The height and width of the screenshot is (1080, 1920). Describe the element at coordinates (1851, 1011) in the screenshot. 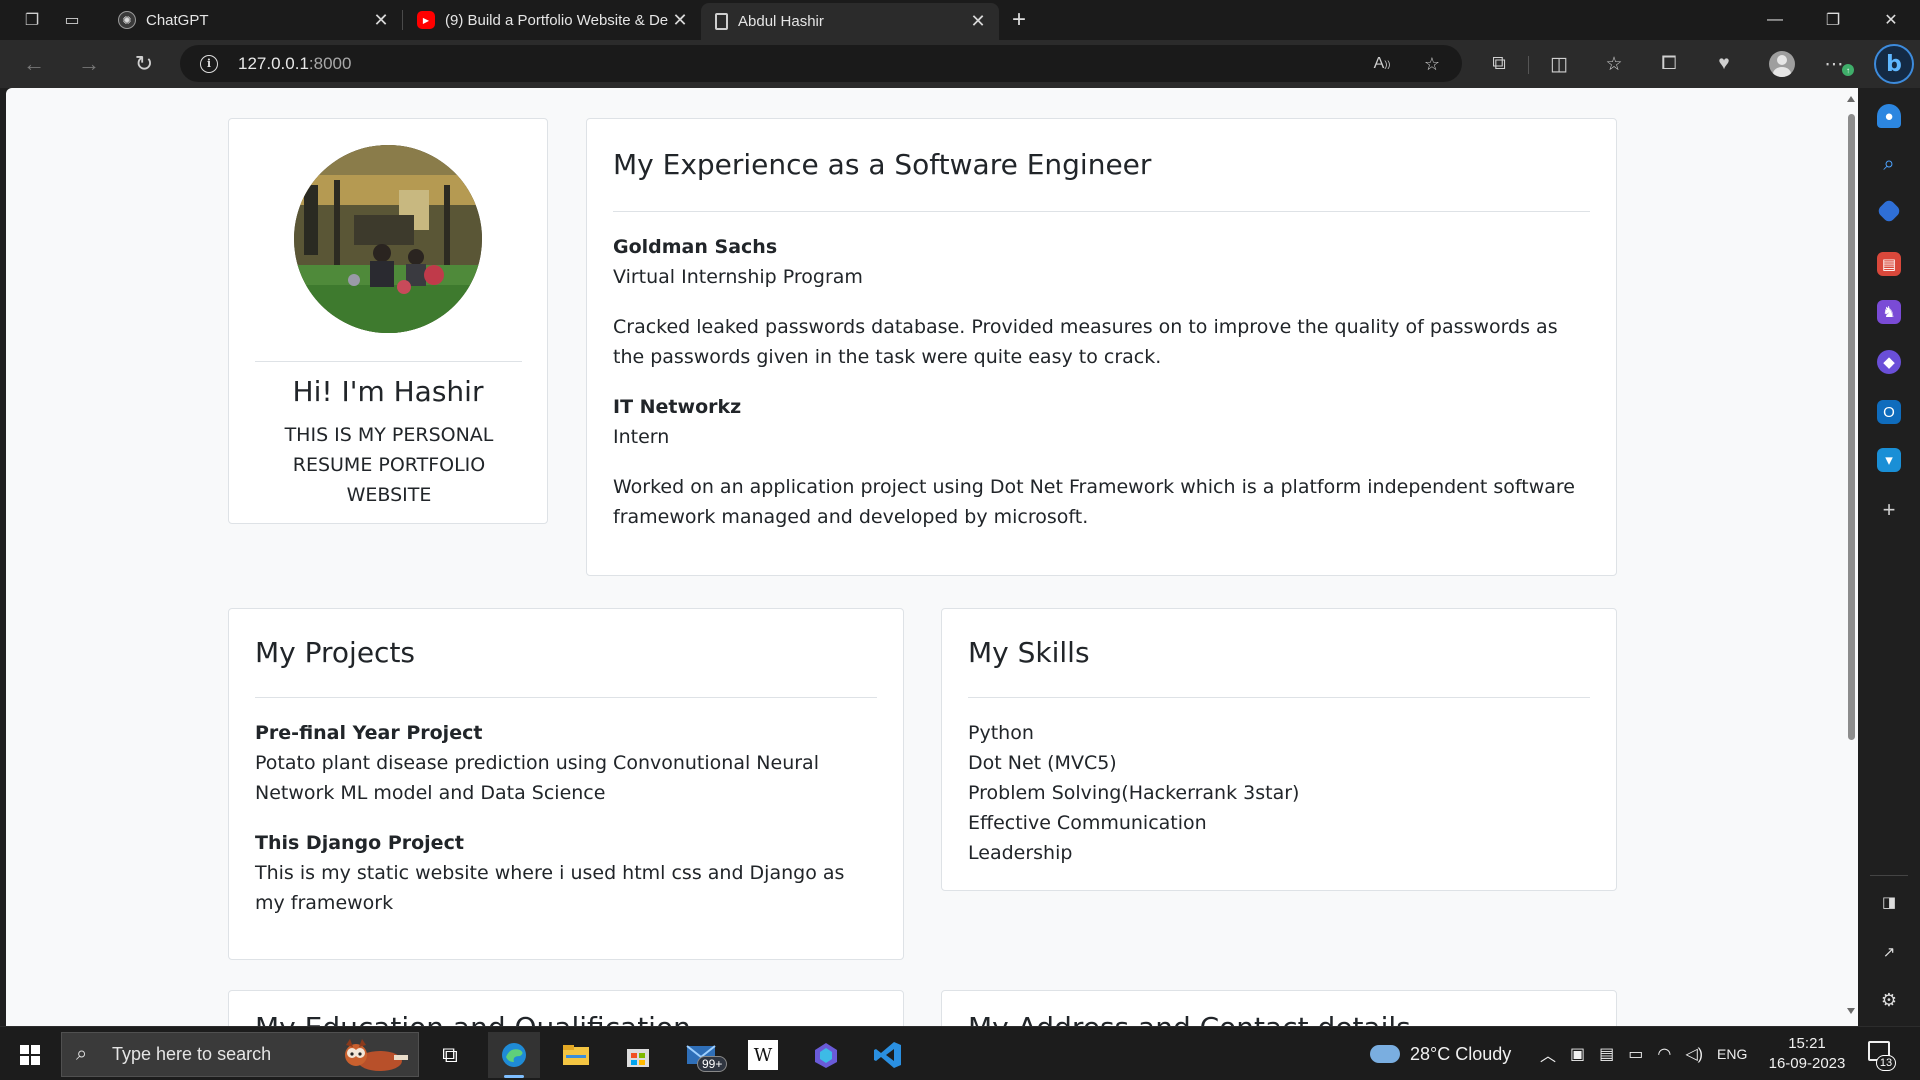

I see `scroll-down-icon` at that location.